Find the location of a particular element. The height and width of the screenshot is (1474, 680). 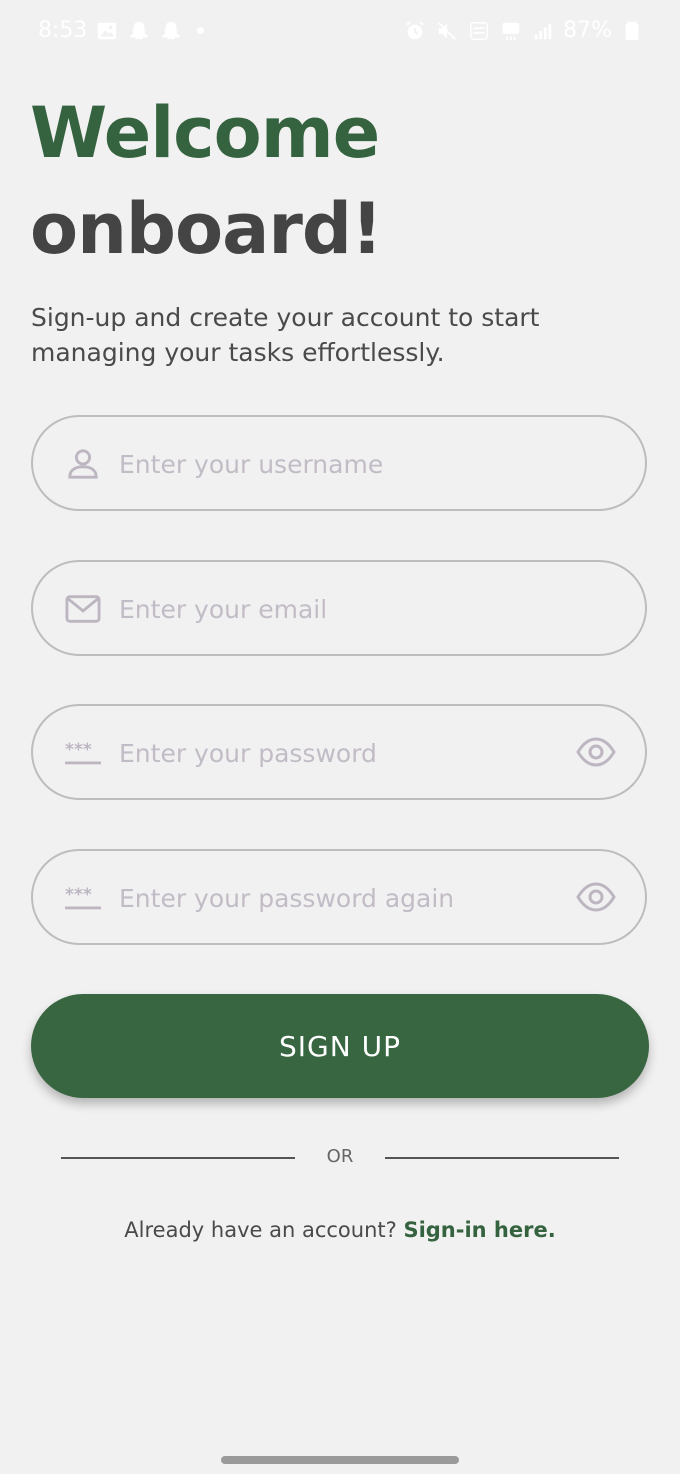

notification-dot is located at coordinates (201, 30).